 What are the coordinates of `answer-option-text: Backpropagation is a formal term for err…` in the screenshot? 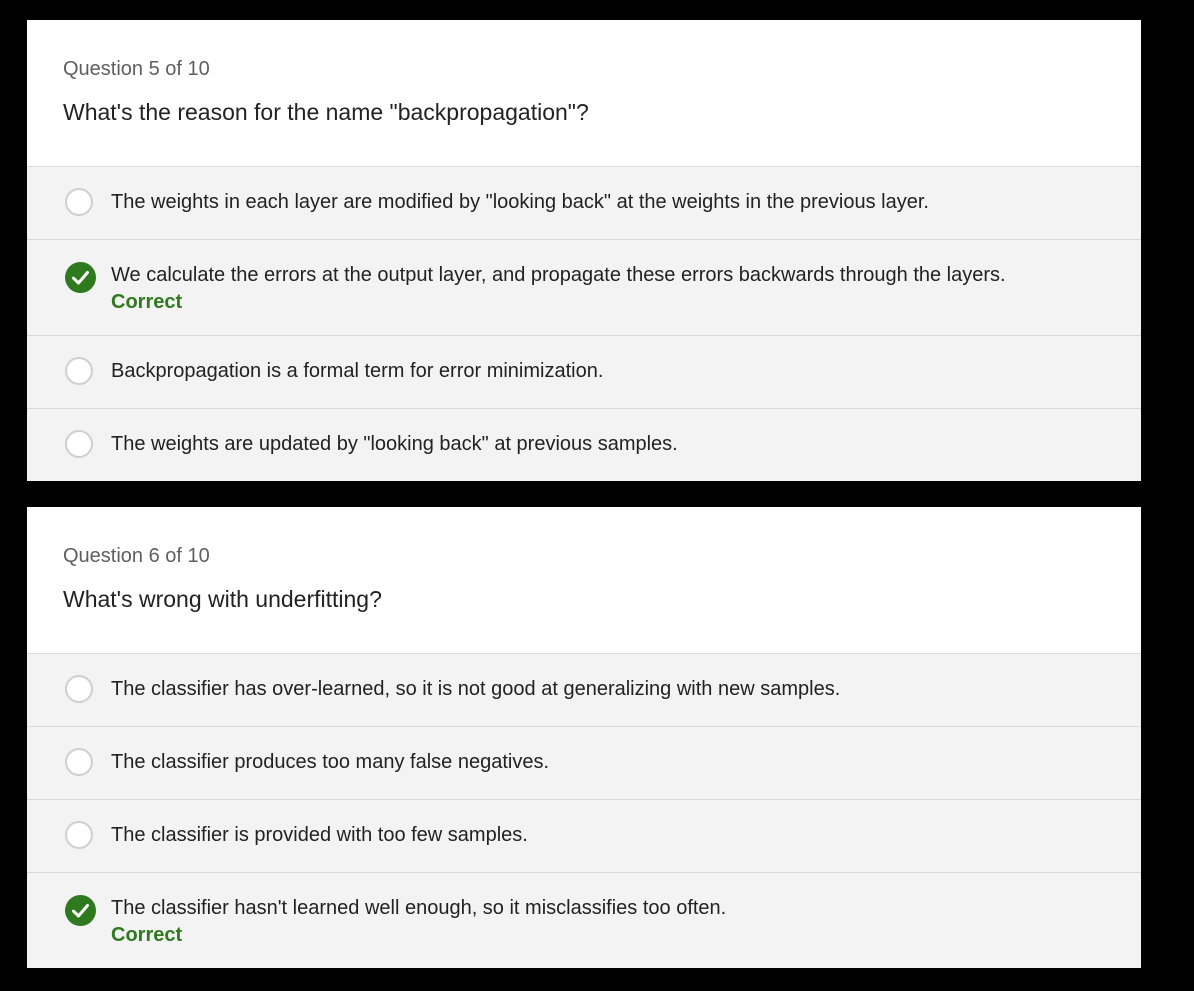 It's located at (357, 371).